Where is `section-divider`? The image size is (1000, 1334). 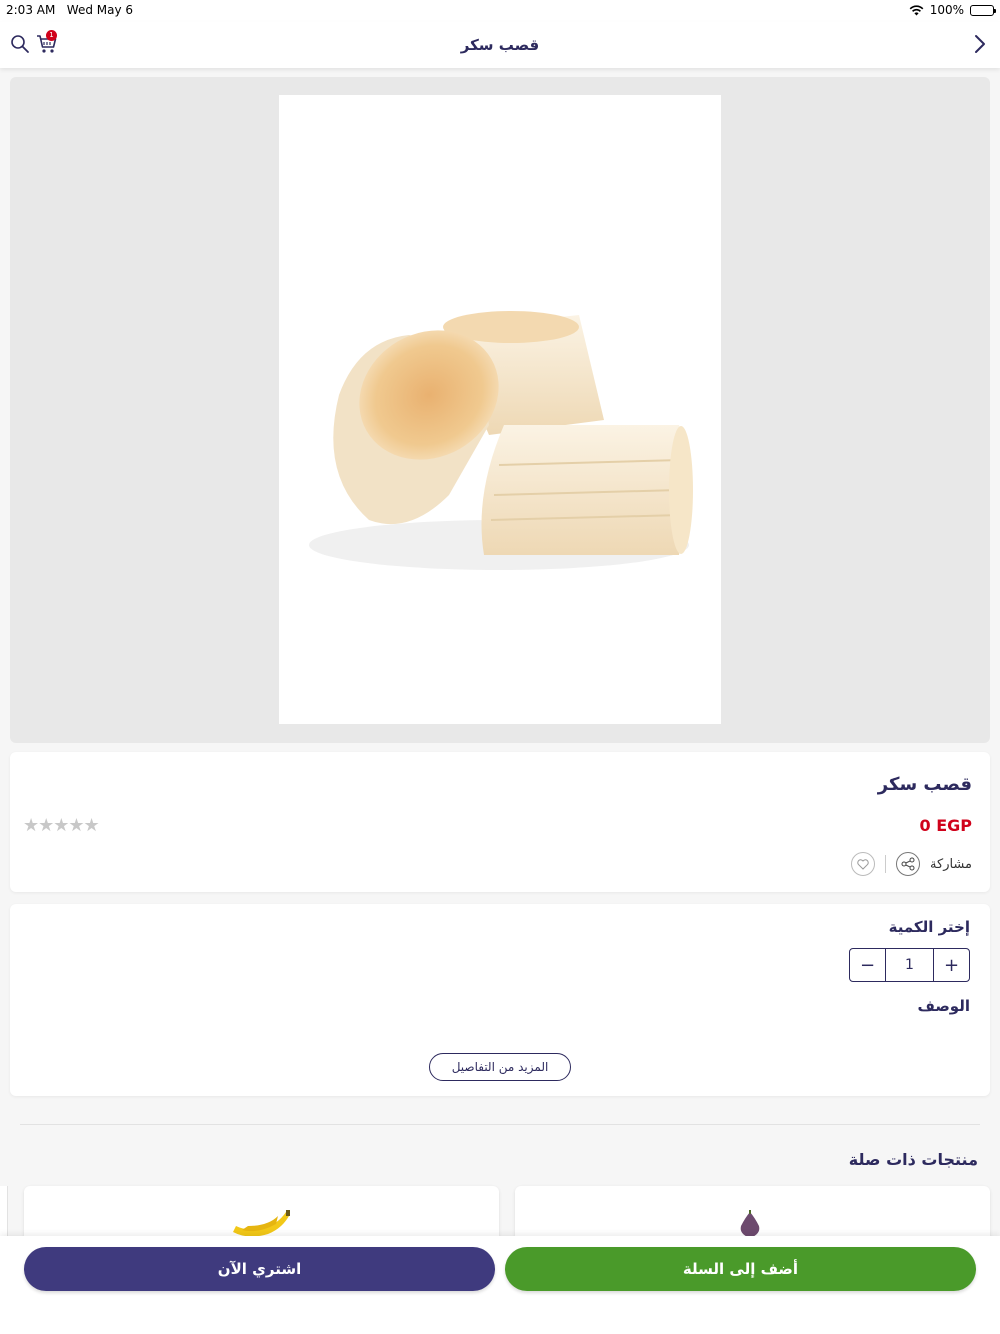
section-divider is located at coordinates (500, 1124).